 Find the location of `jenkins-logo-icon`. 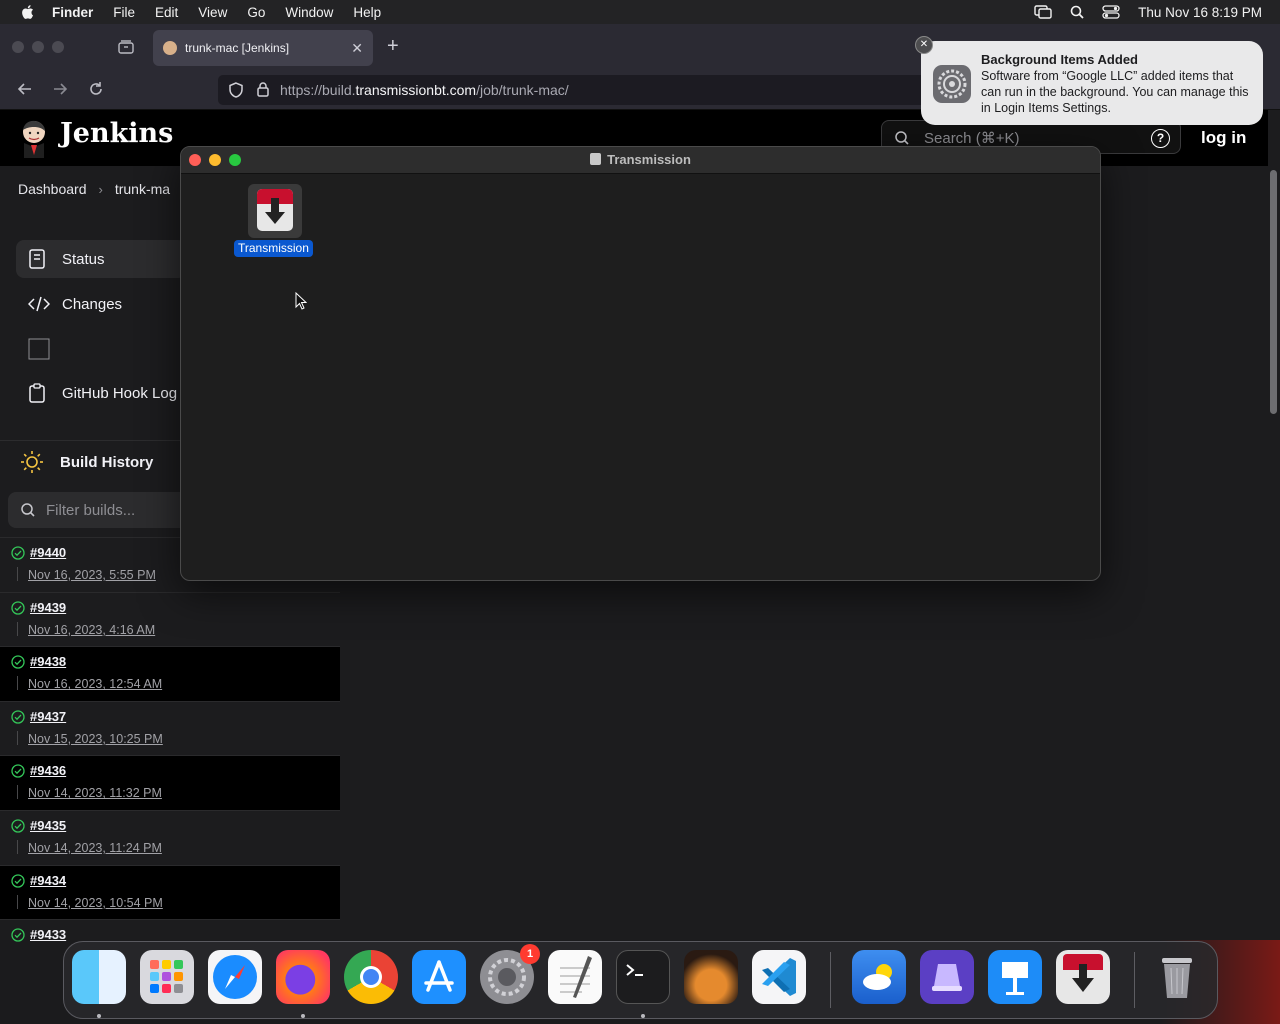

jenkins-logo-icon is located at coordinates (34, 138).